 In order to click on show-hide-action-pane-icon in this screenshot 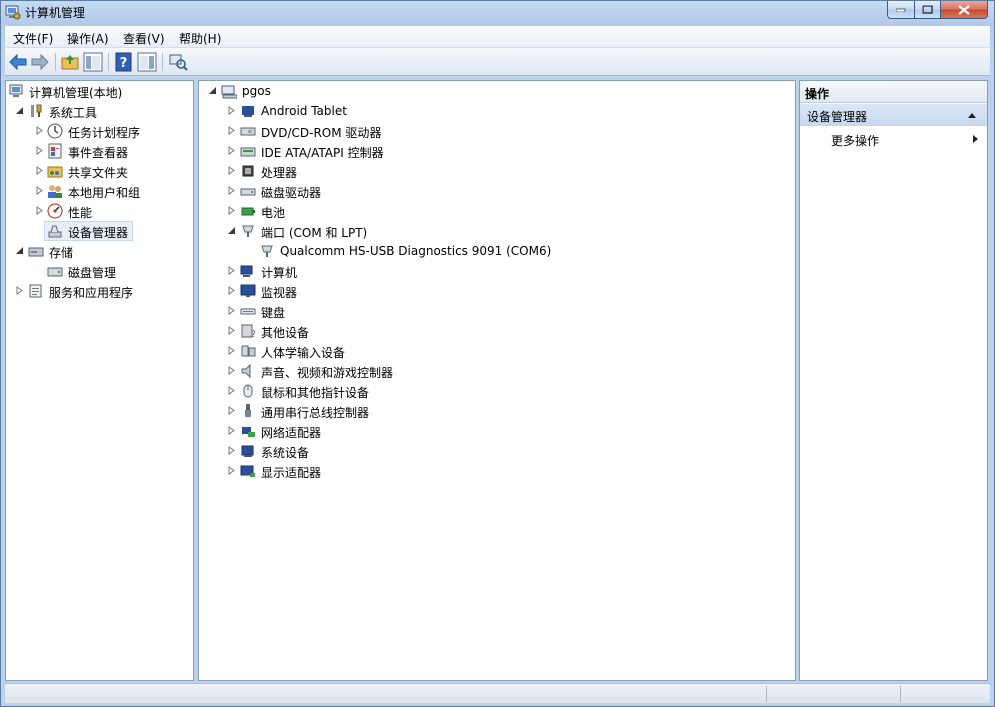, I will do `click(147, 62)`.